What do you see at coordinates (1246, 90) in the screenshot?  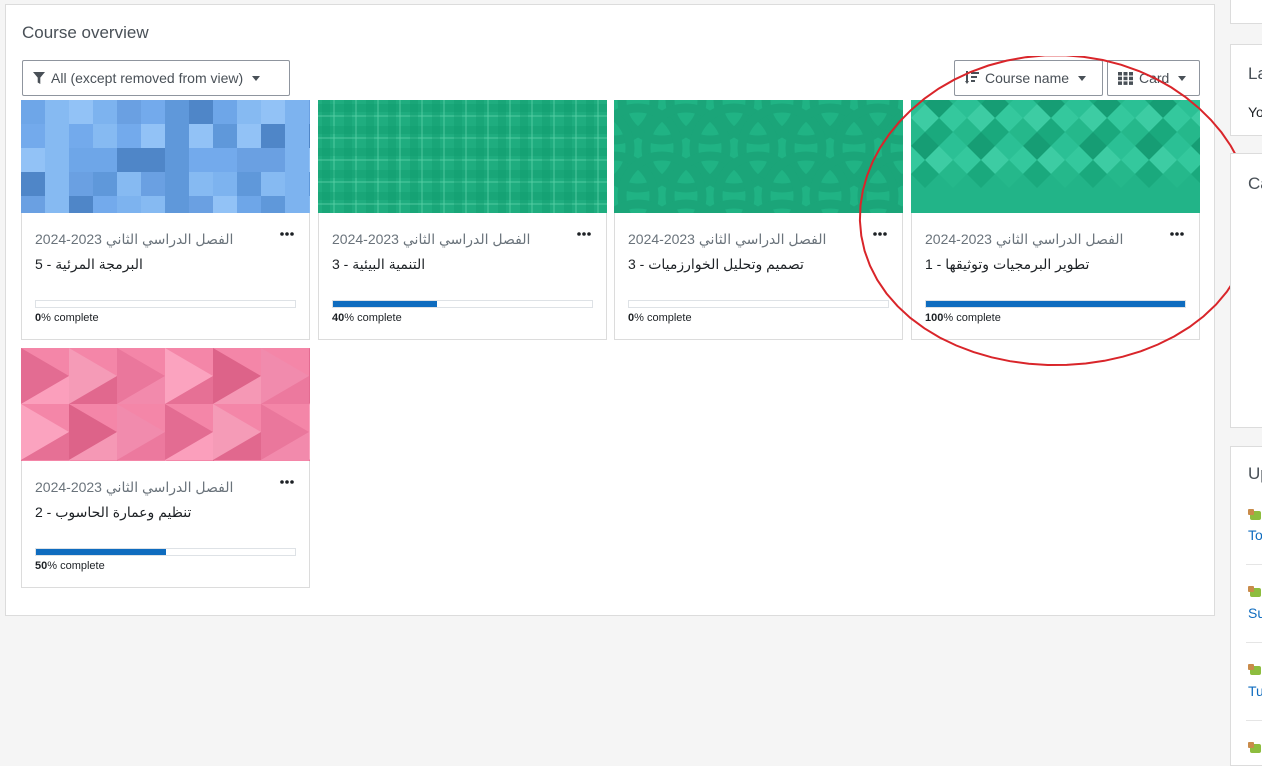 I see `sidebar-block-timeline: La Yo` at bounding box center [1246, 90].